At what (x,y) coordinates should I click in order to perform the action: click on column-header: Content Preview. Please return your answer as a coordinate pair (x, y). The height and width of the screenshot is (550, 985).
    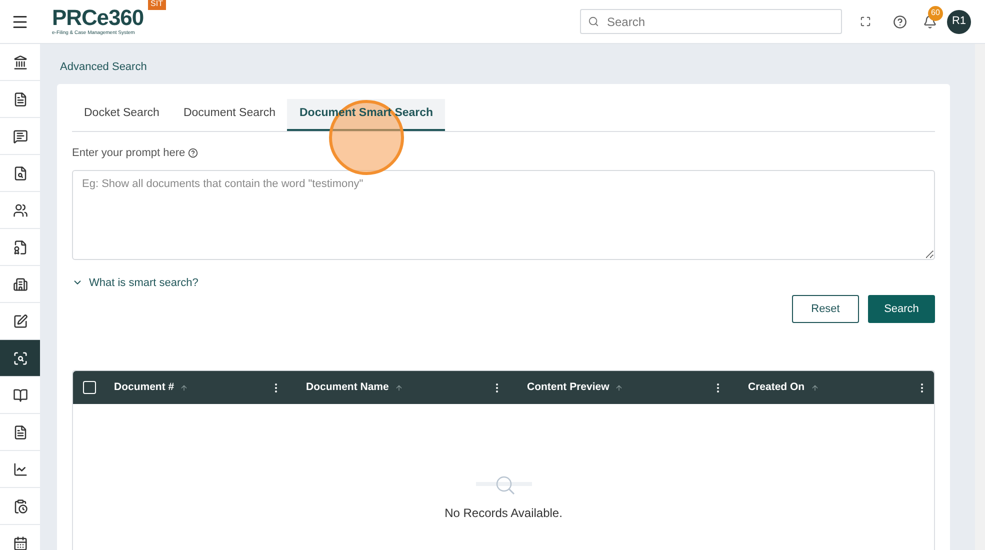
    Looking at the image, I should click on (568, 388).